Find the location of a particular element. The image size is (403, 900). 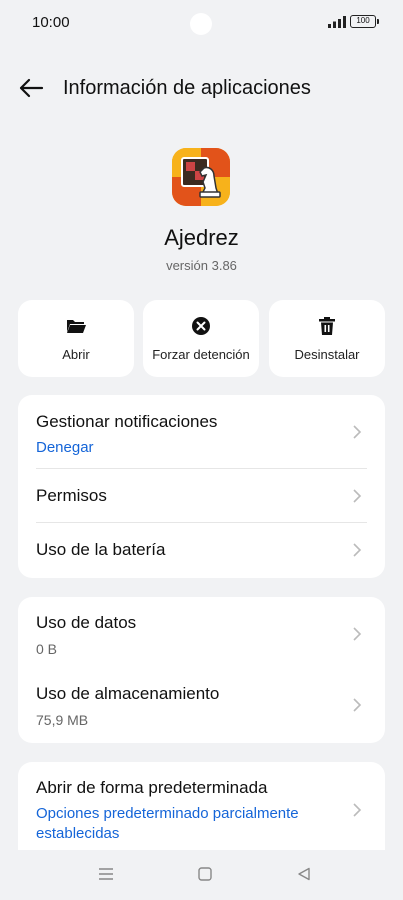

uninstall-button: Desinstalar is located at coordinates (327, 338).